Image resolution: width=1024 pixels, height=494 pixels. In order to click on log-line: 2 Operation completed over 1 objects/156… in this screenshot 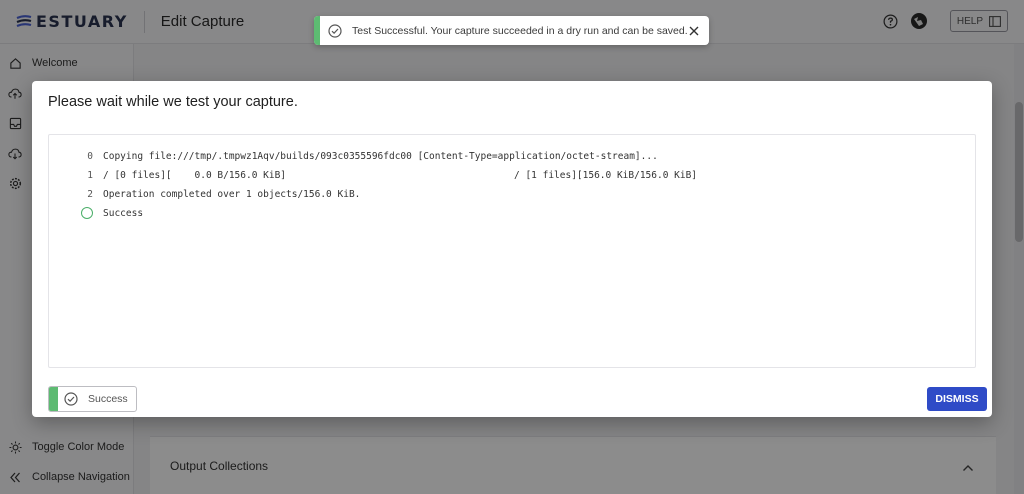, I will do `click(204, 194)`.